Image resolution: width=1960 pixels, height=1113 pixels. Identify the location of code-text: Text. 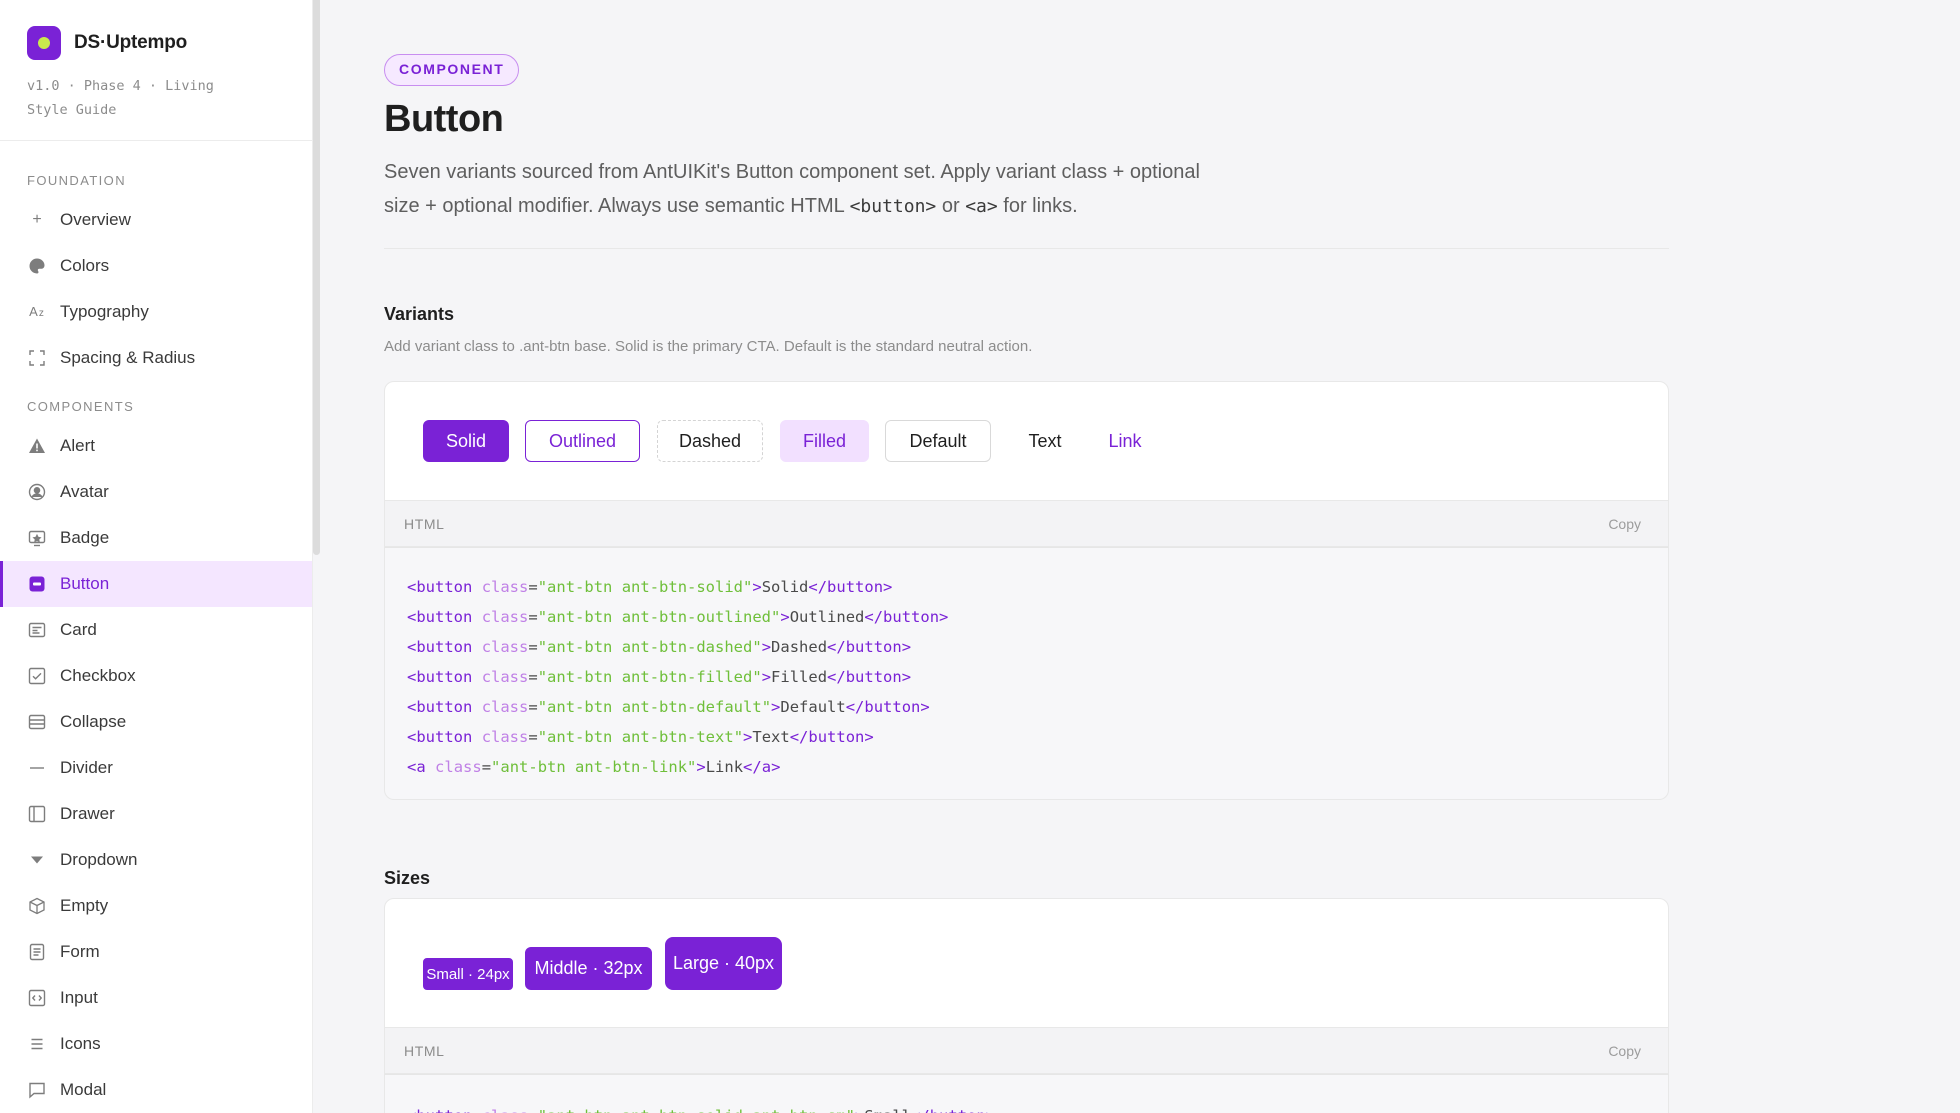
(771, 737).